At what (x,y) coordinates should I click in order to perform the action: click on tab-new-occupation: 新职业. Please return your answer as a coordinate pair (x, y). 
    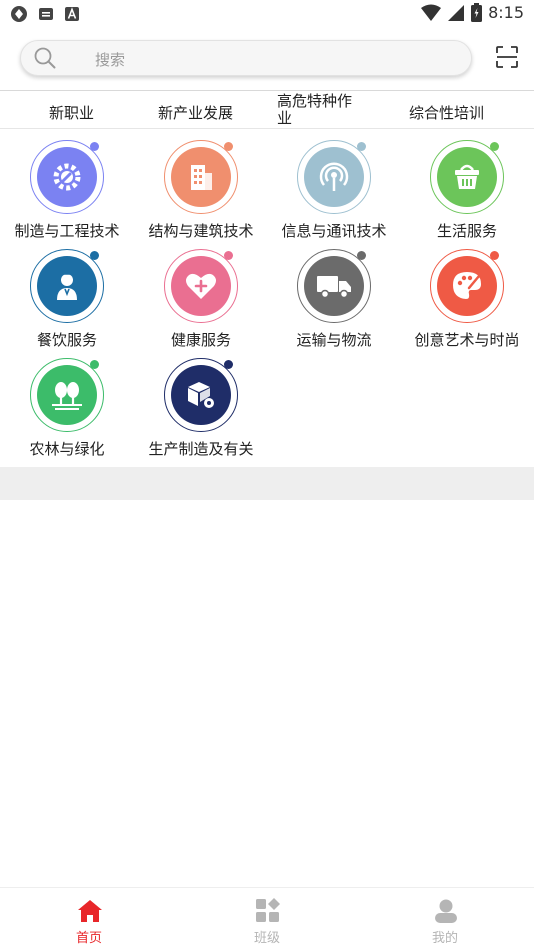
    Looking at the image, I should click on (71, 112).